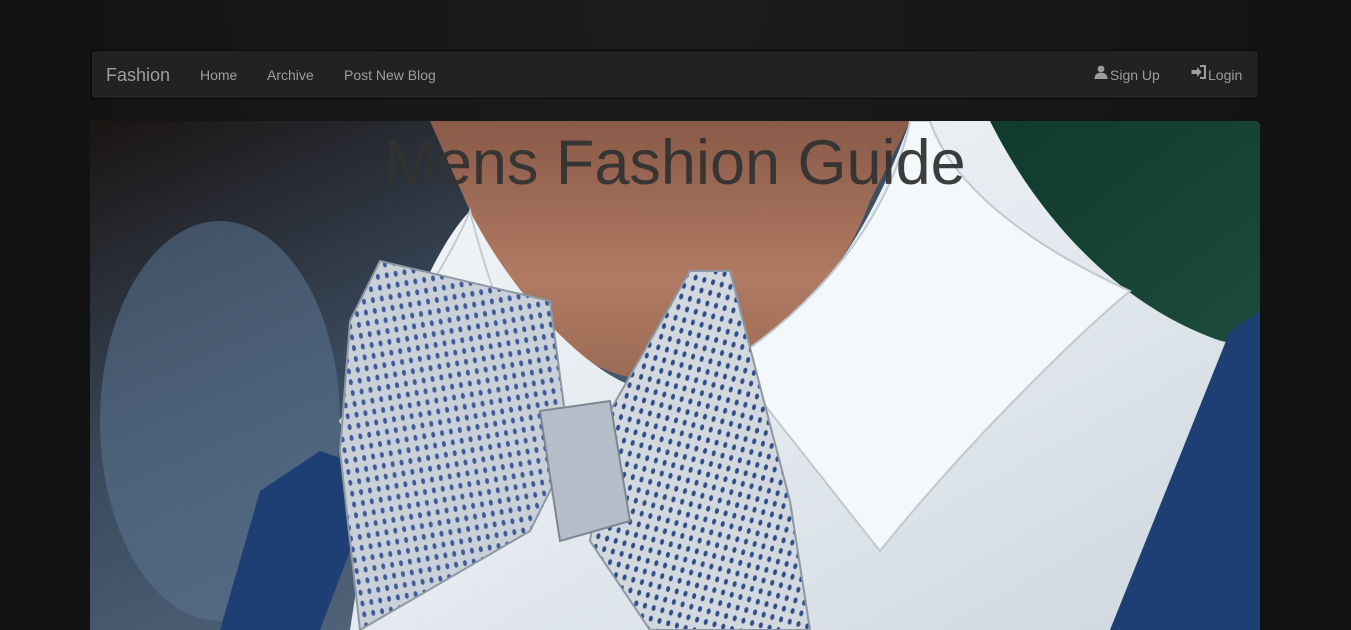 The height and width of the screenshot is (630, 1351). I want to click on brand-link: Fashion, so click(138, 75).